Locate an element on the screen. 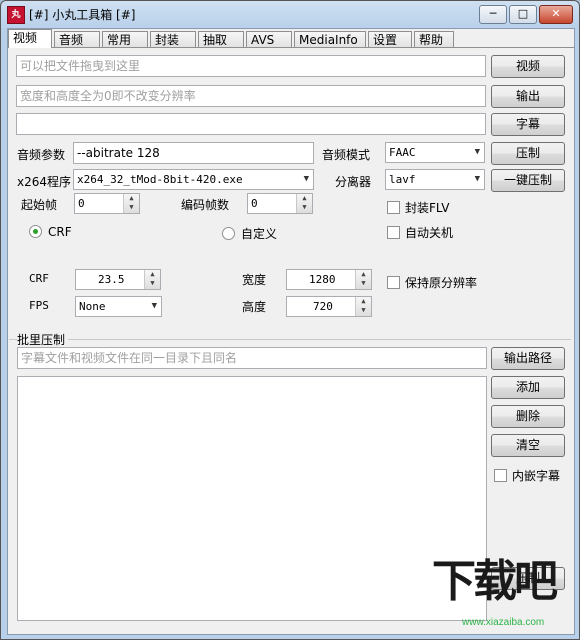  splitter-value: lavf is located at coordinates (402, 179).